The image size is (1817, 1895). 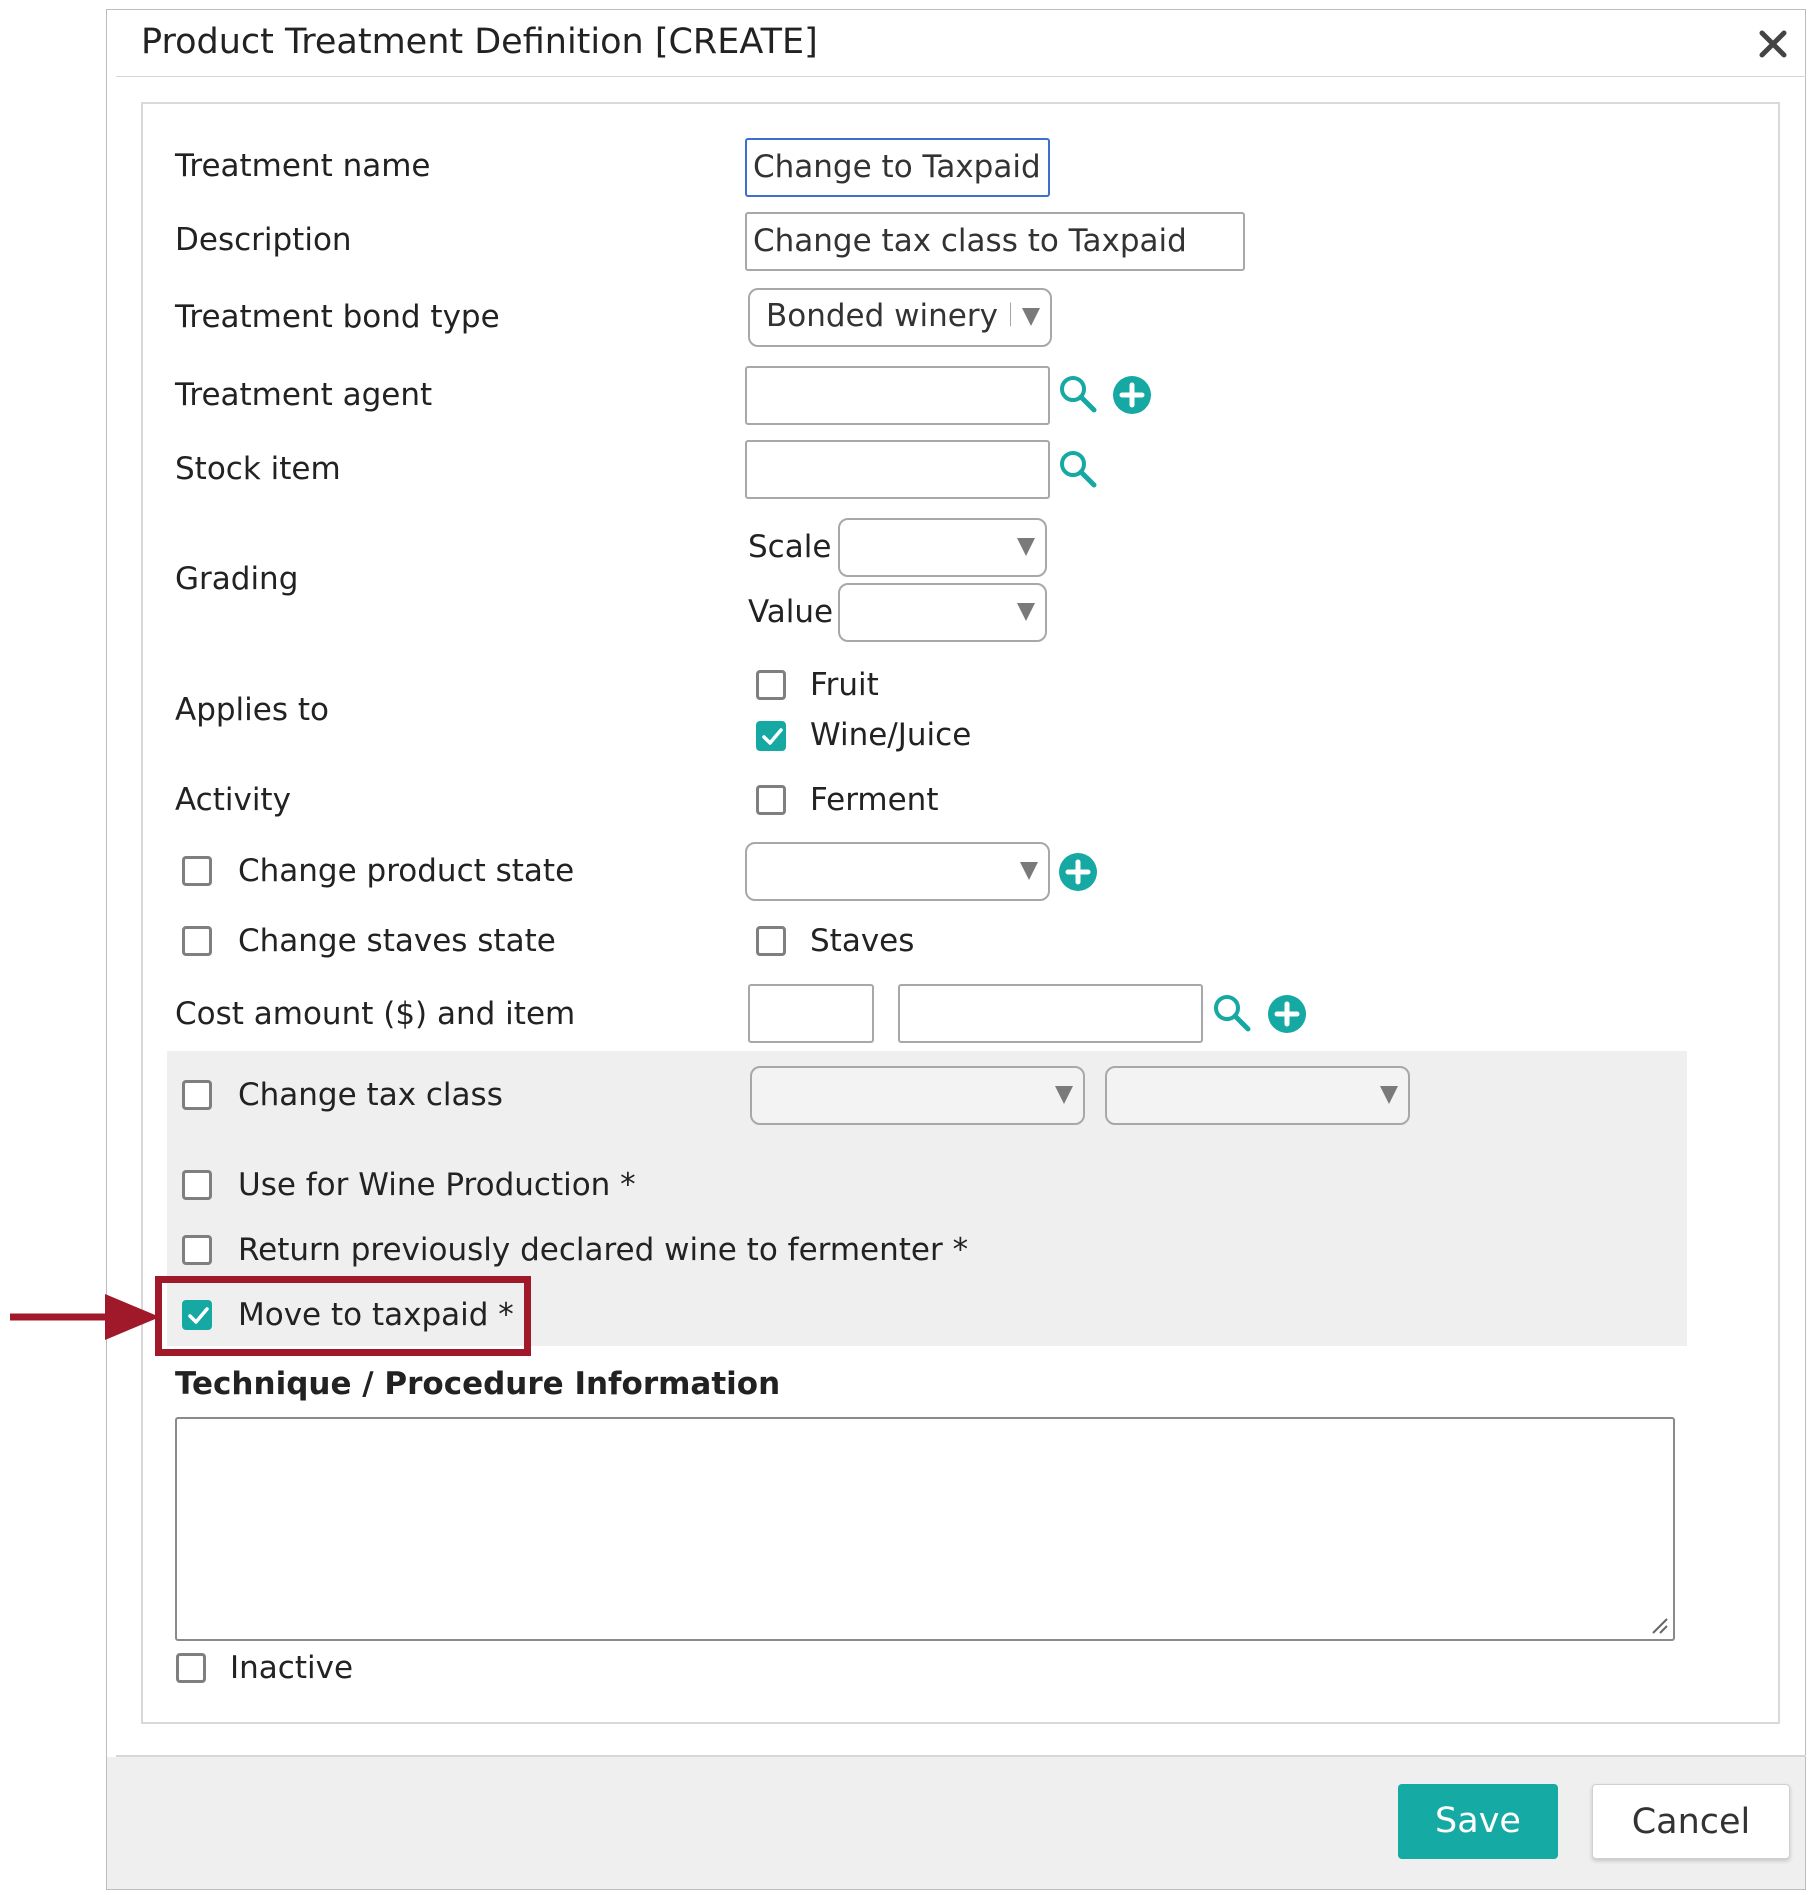 What do you see at coordinates (1257, 1095) in the screenshot?
I see `tax-class-to-select` at bounding box center [1257, 1095].